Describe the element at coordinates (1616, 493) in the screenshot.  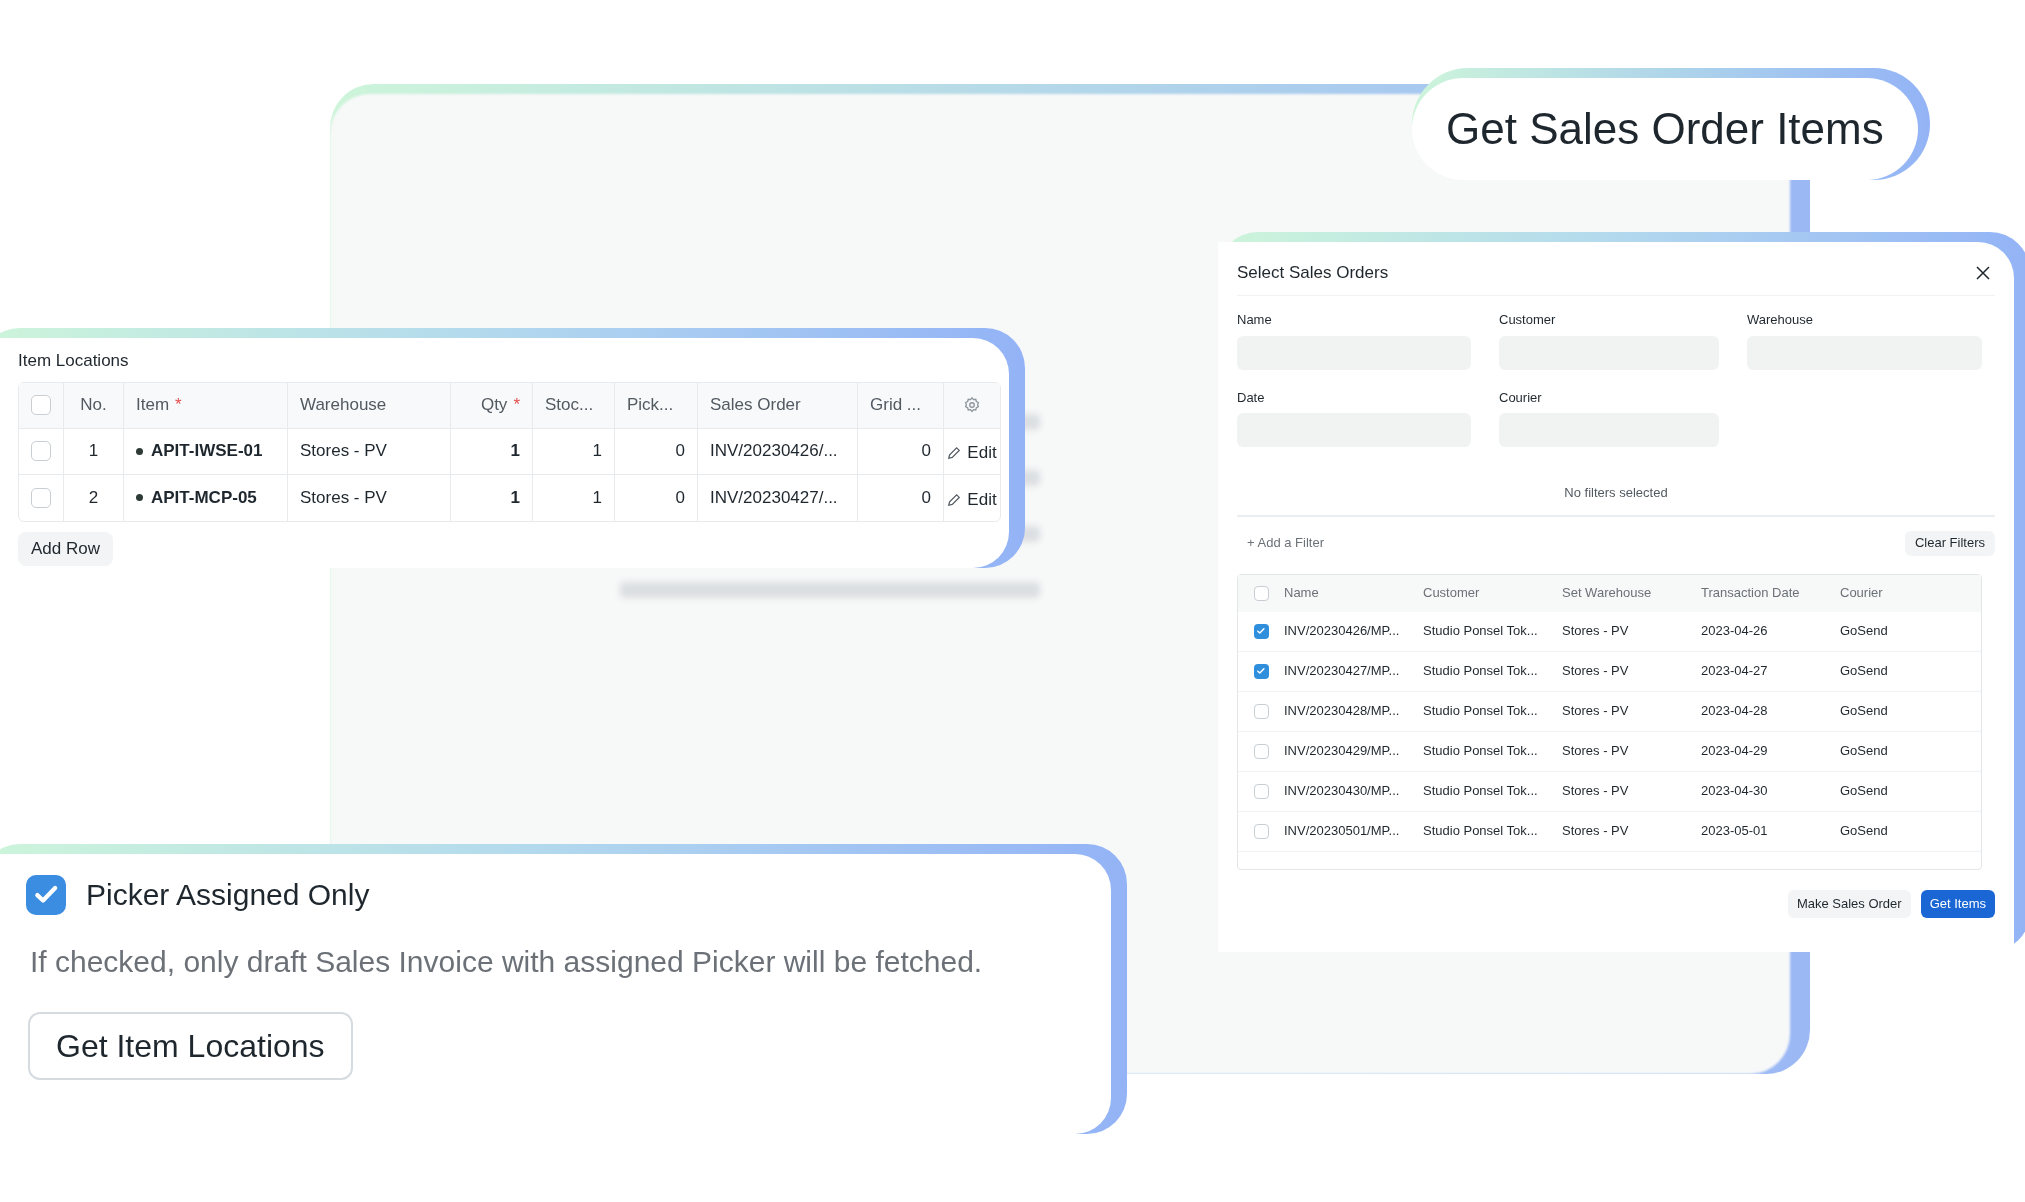
I see `empty-state-text: No filters selected` at that location.